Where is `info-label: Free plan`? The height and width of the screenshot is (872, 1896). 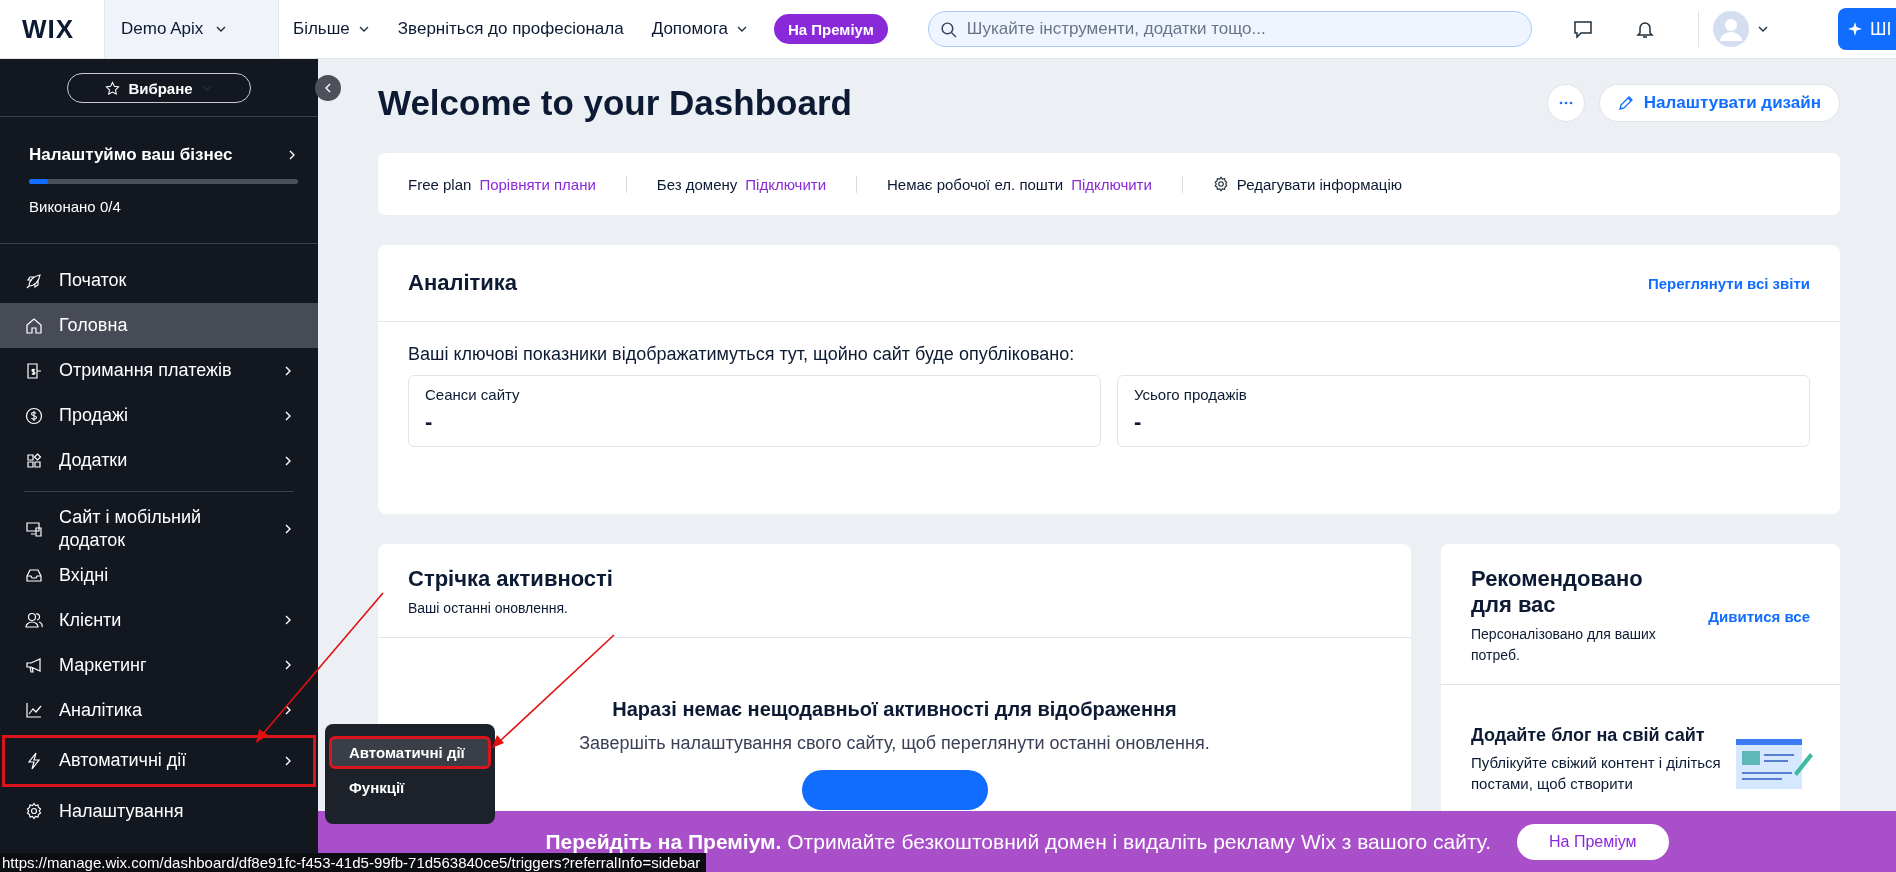
info-label: Free plan is located at coordinates (440, 184).